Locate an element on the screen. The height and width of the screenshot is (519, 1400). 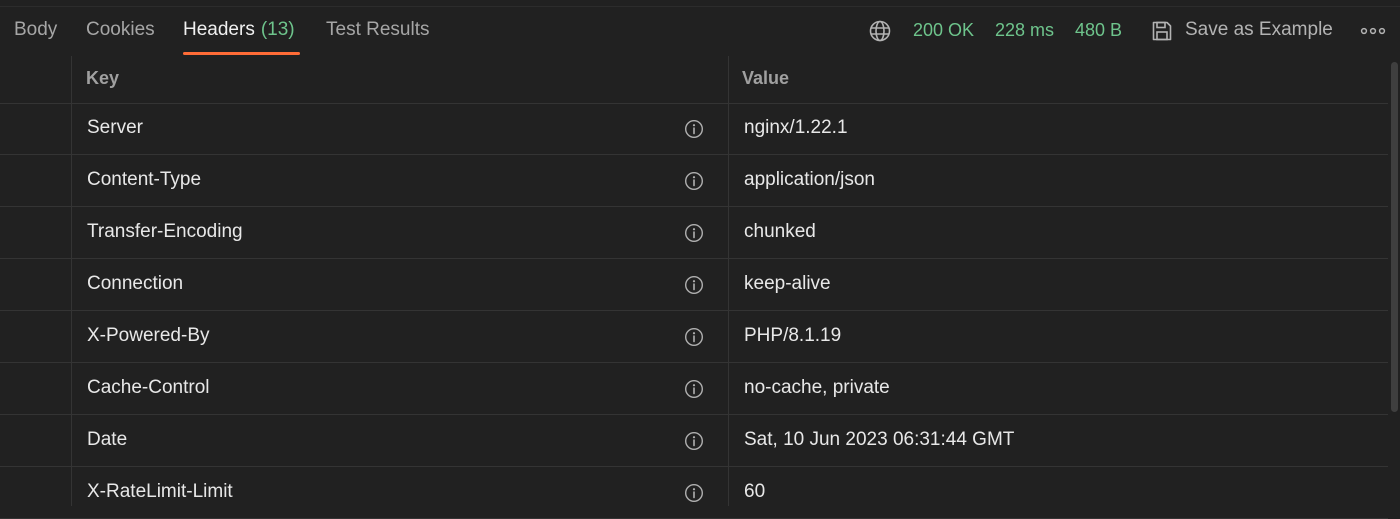
header-key: Cache-Control is located at coordinates (148, 389).